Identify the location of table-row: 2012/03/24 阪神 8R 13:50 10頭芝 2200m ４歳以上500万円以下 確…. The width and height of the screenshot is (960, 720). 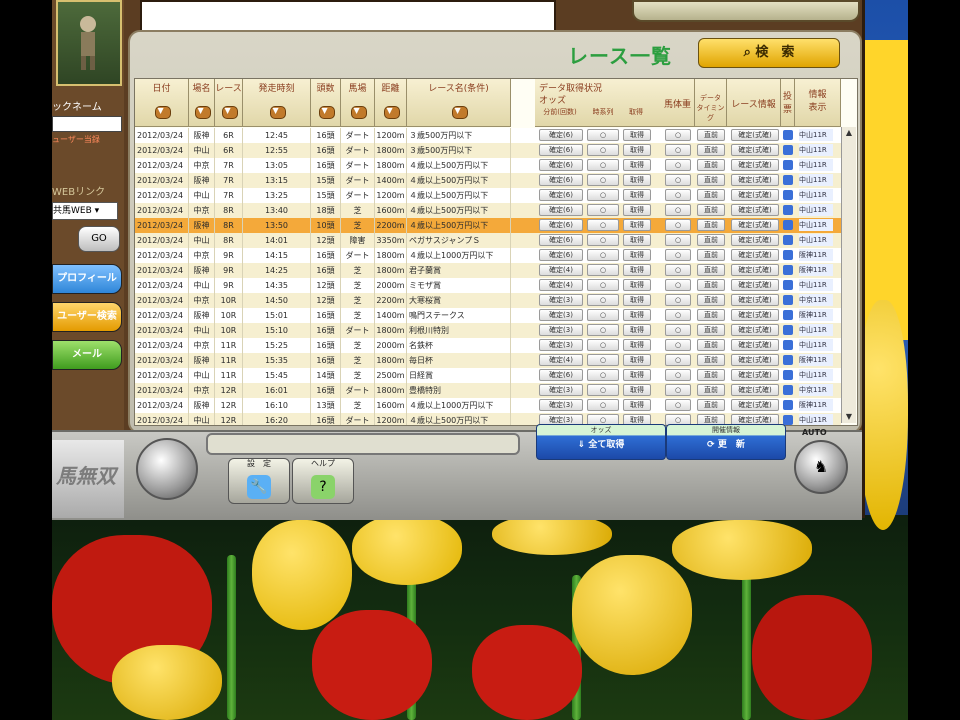
(488, 225).